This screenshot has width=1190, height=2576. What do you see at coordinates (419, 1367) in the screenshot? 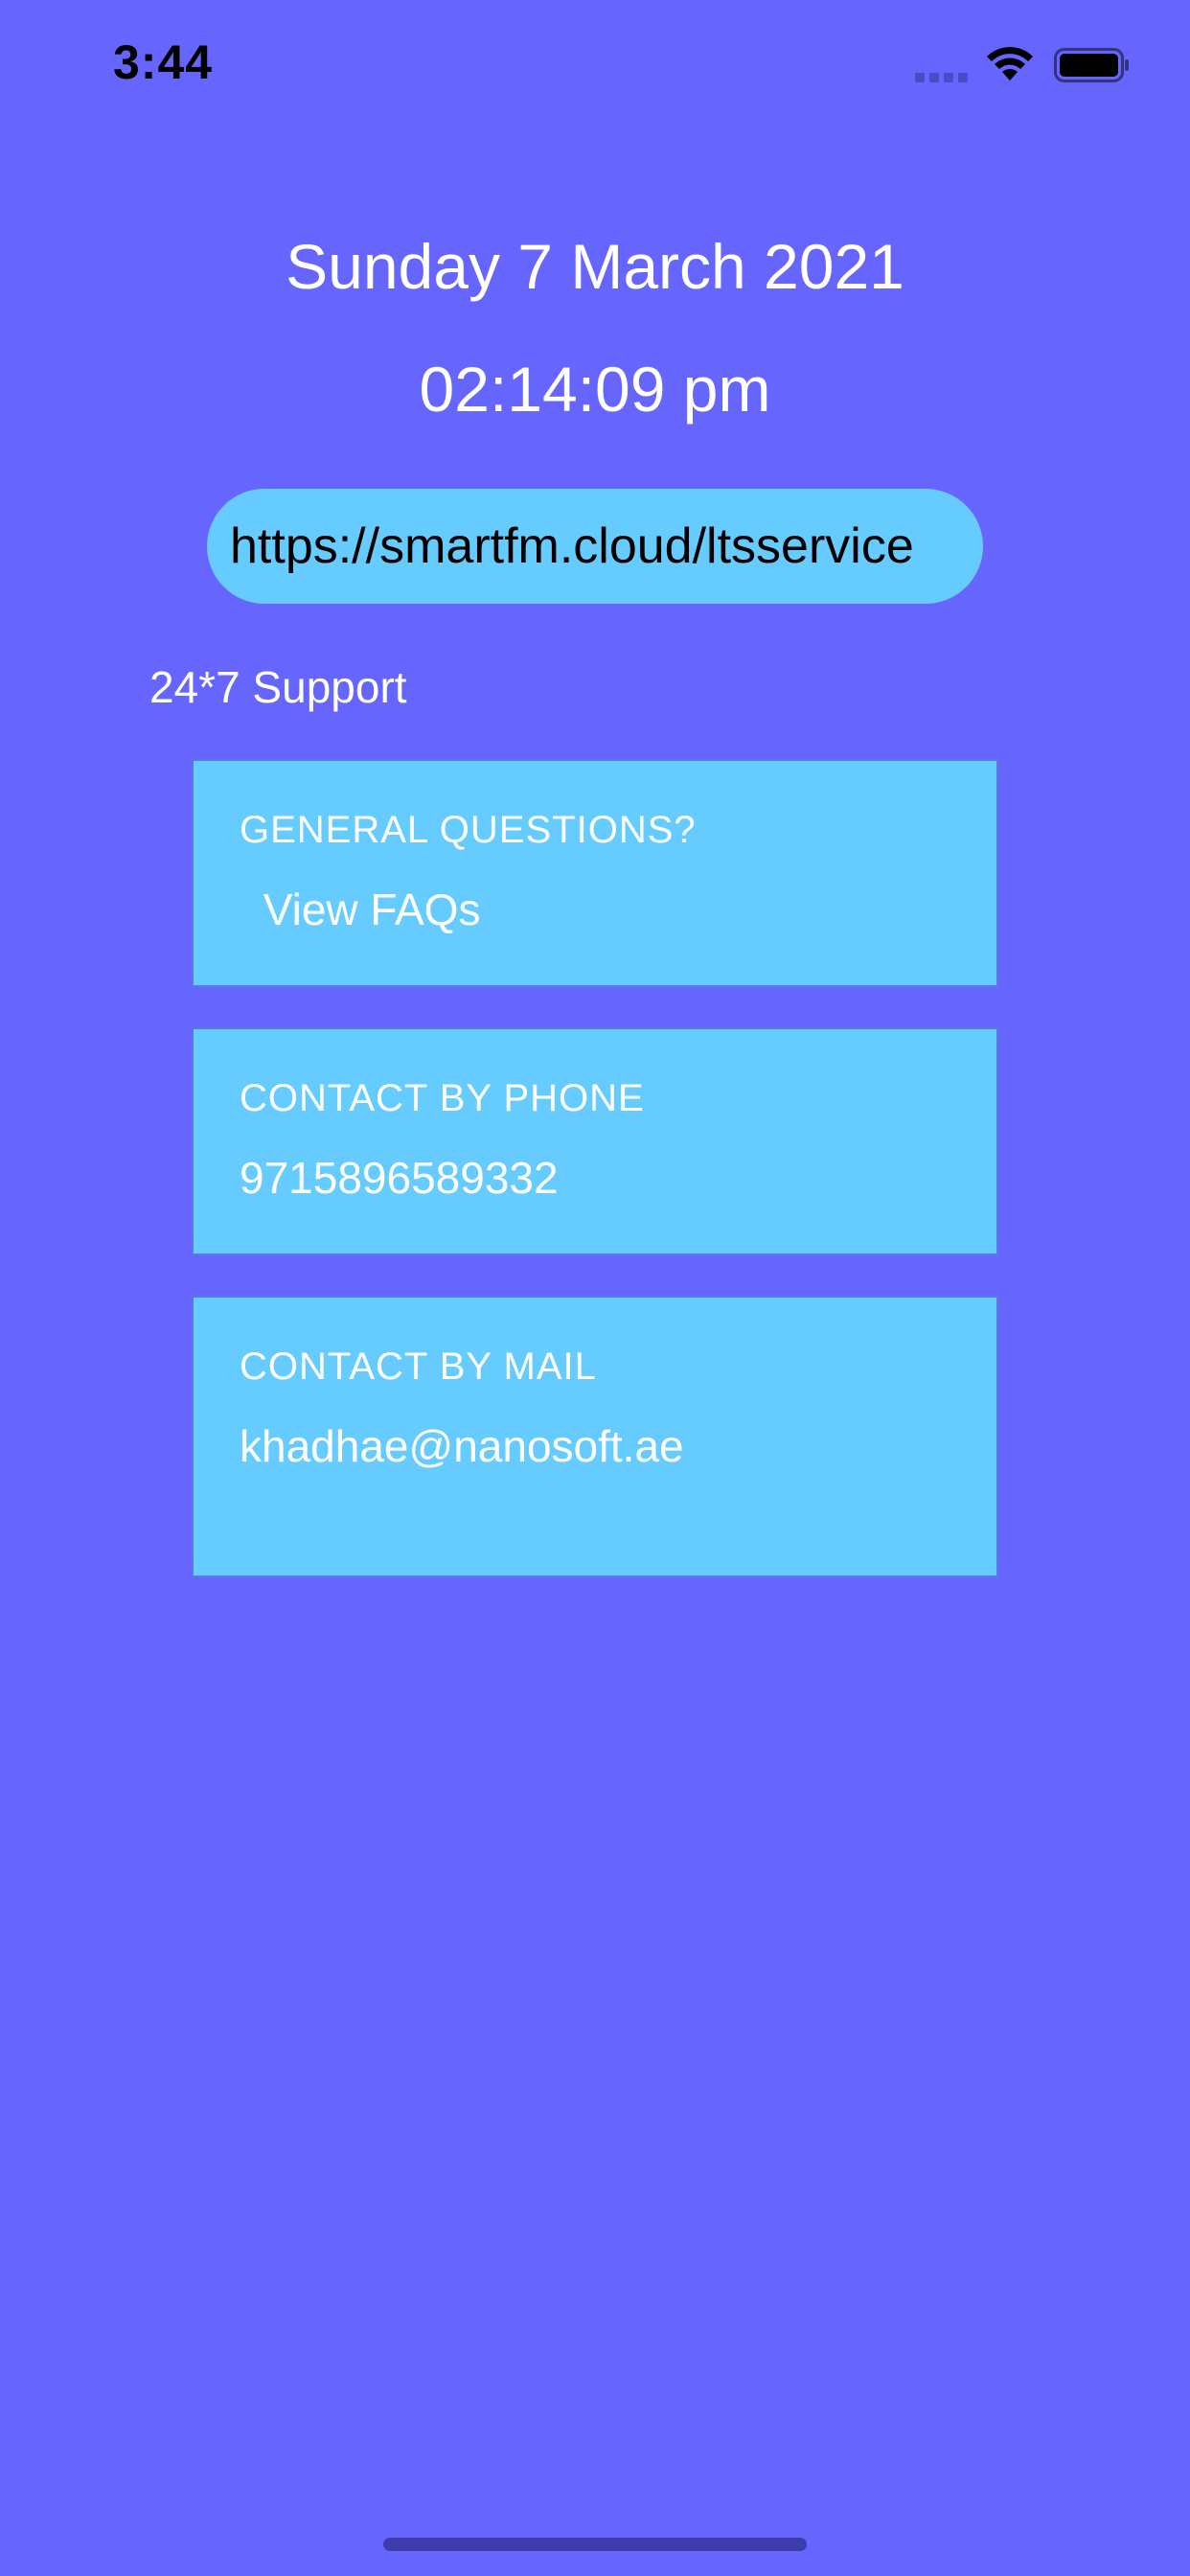
I see `mail-card-title: CONTACT BY MAIL` at bounding box center [419, 1367].